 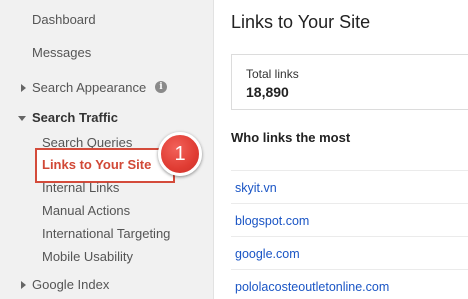 What do you see at coordinates (349, 248) in the screenshot?
I see `table-row: google.com` at bounding box center [349, 248].